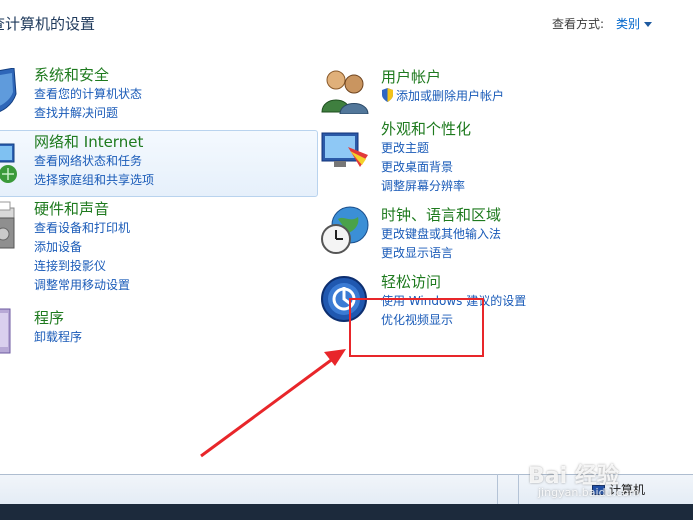  I want to click on uac-shield-icon, so click(387, 95).